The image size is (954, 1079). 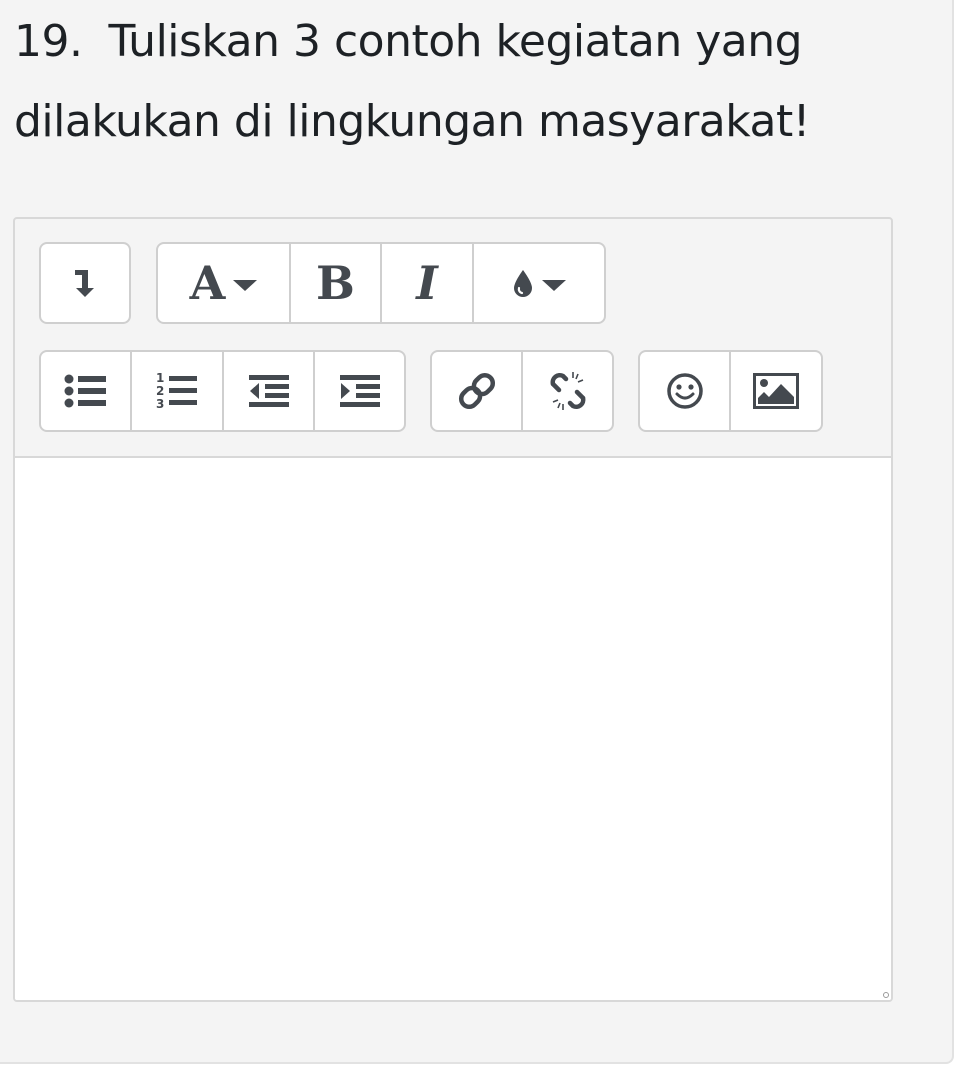 I want to click on outdent-icon, so click(x=268, y=391).